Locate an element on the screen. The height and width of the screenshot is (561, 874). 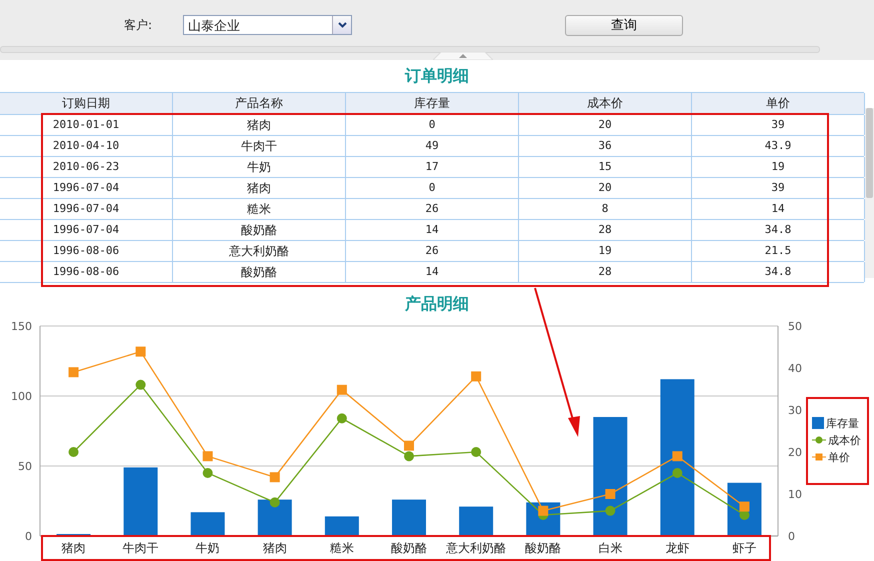
category-label: 龙虾 is located at coordinates (677, 548).